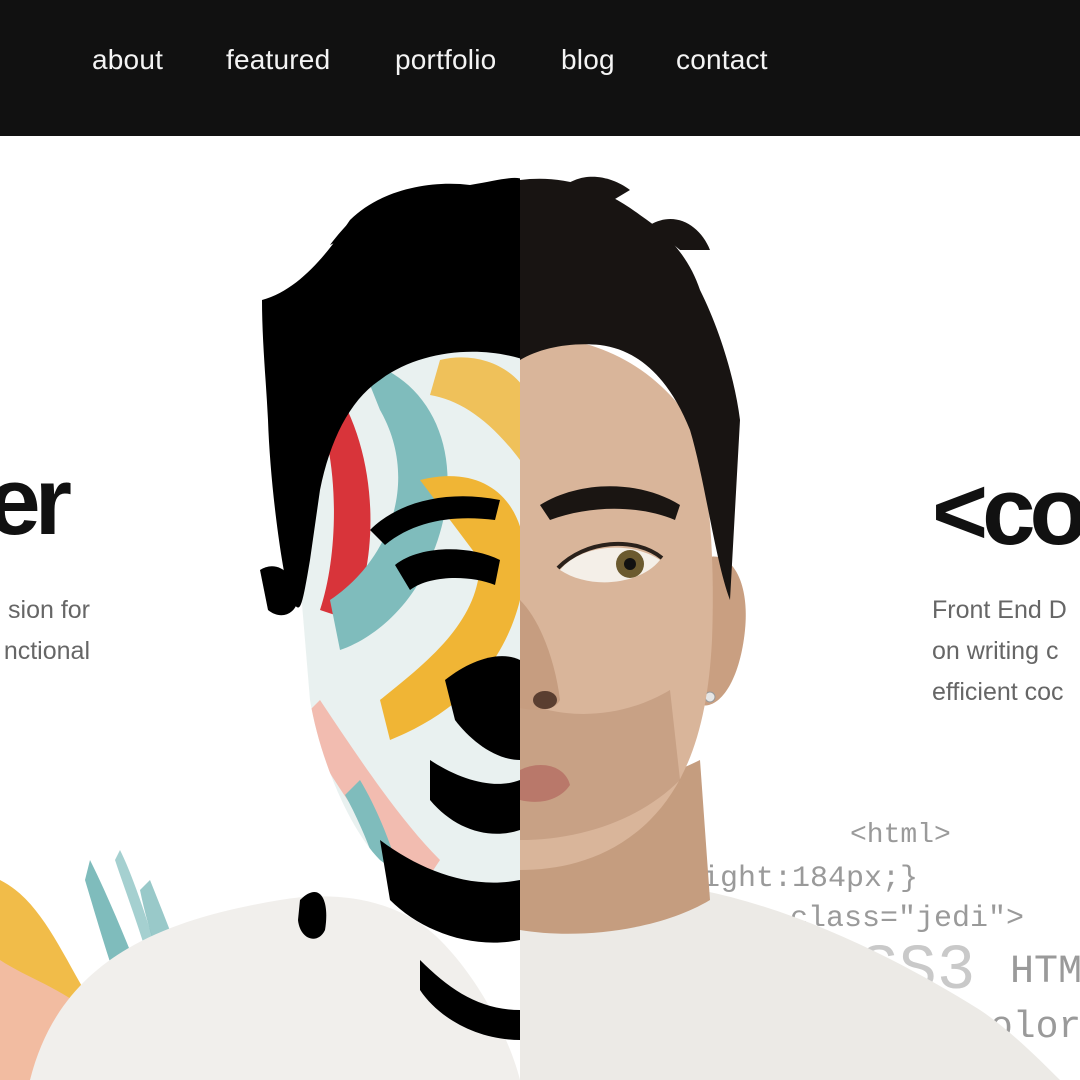  Describe the element at coordinates (47, 631) in the screenshot. I see `hero-left-description: sion for nctional` at that location.